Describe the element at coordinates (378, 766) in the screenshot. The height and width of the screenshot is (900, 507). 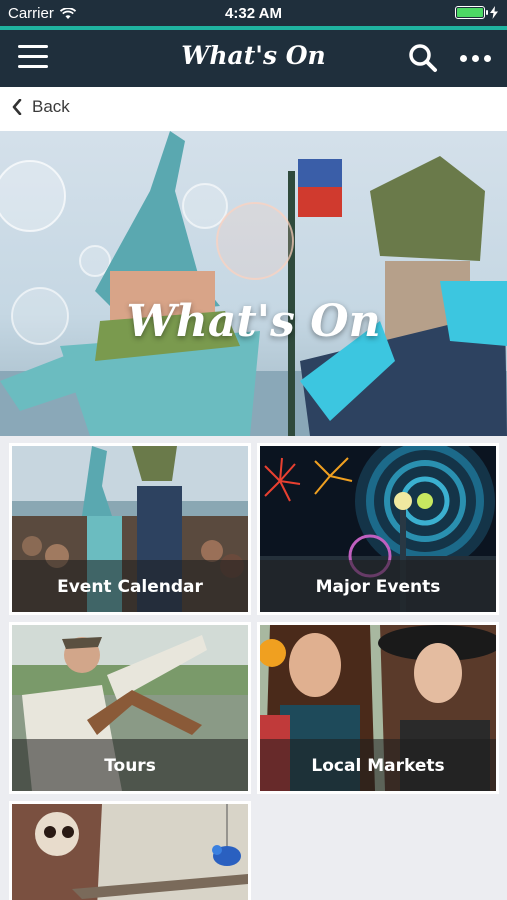
I see `tile-label: Local Markets` at that location.